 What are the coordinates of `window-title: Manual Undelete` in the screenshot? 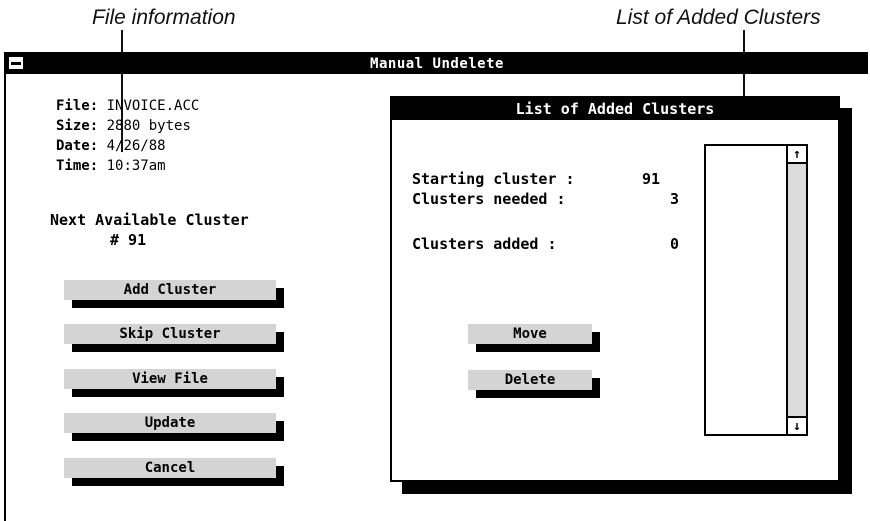 It's located at (437, 64).